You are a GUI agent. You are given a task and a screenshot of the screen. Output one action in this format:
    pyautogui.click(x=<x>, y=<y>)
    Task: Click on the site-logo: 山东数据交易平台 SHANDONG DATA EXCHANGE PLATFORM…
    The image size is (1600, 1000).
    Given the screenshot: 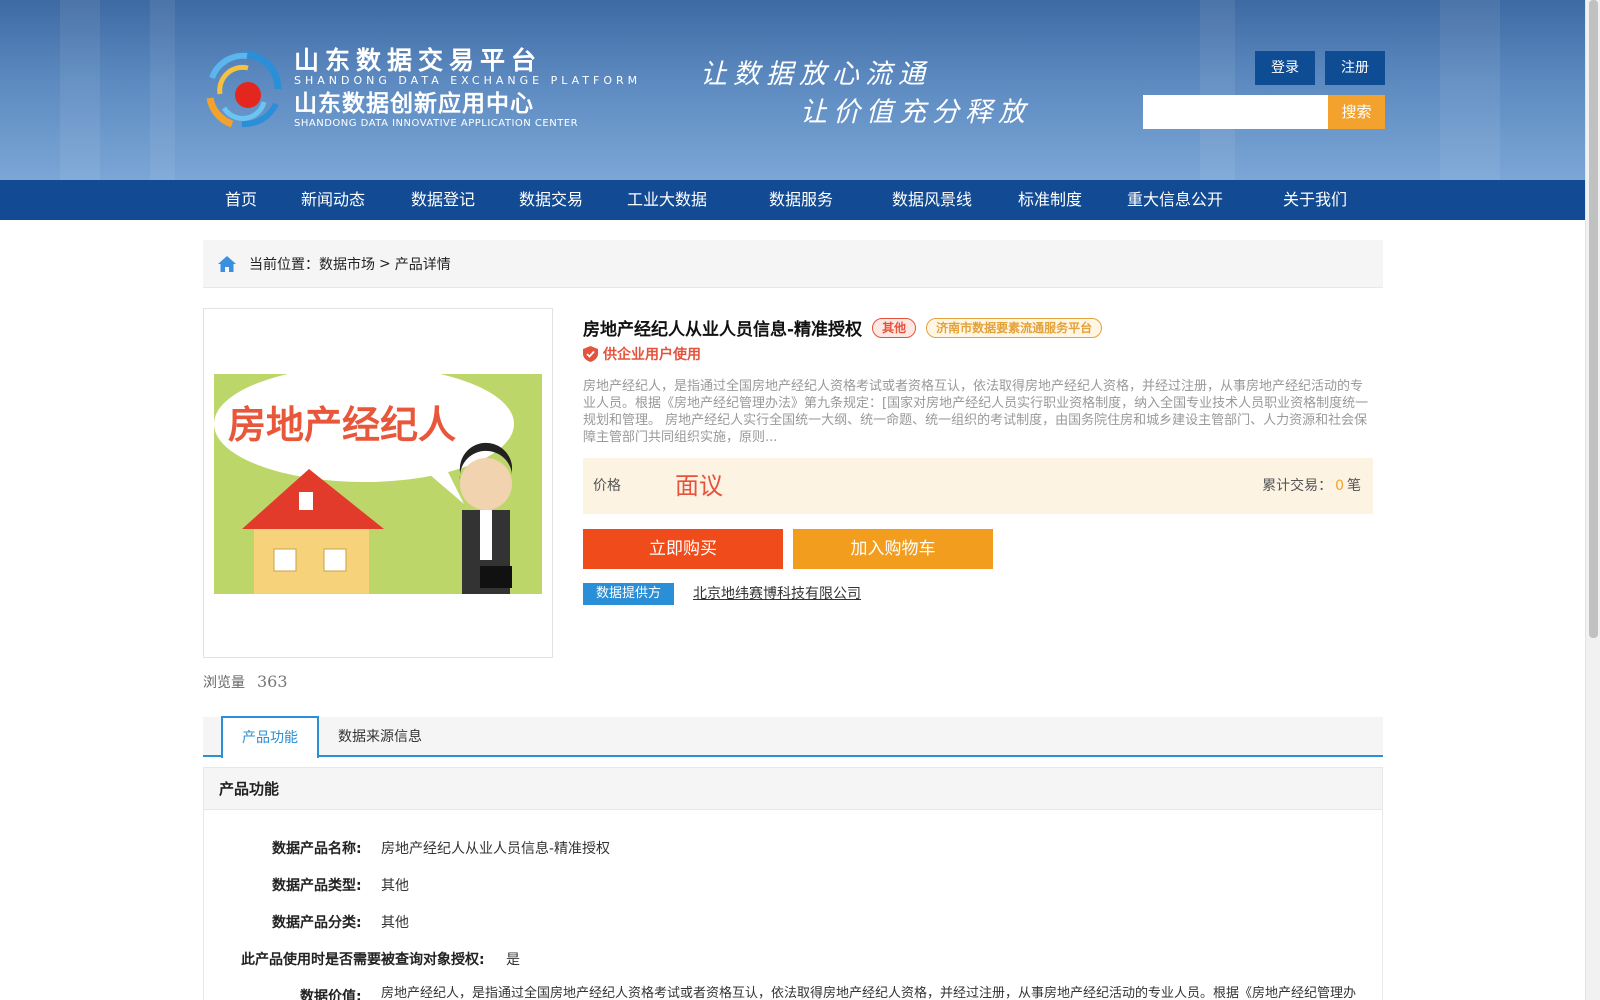 What is the action you would take?
    pyautogui.click(x=421, y=88)
    